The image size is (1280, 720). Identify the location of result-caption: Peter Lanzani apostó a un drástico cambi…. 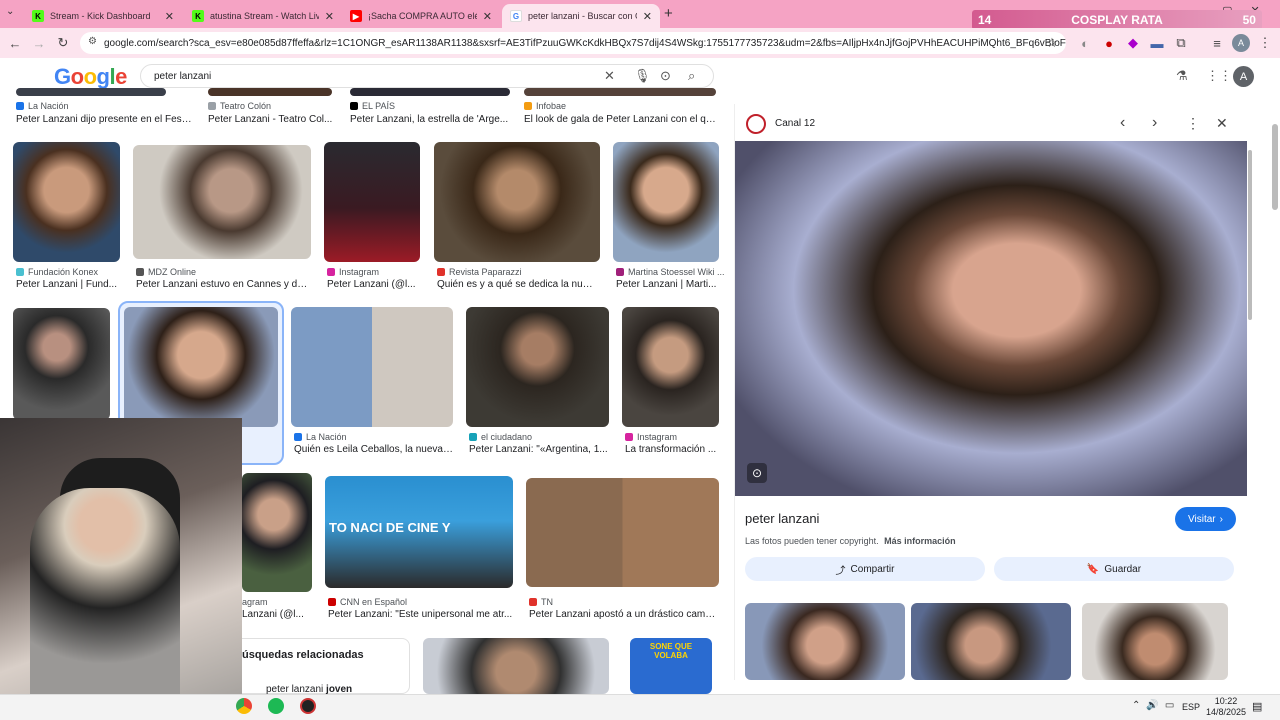
(624, 614).